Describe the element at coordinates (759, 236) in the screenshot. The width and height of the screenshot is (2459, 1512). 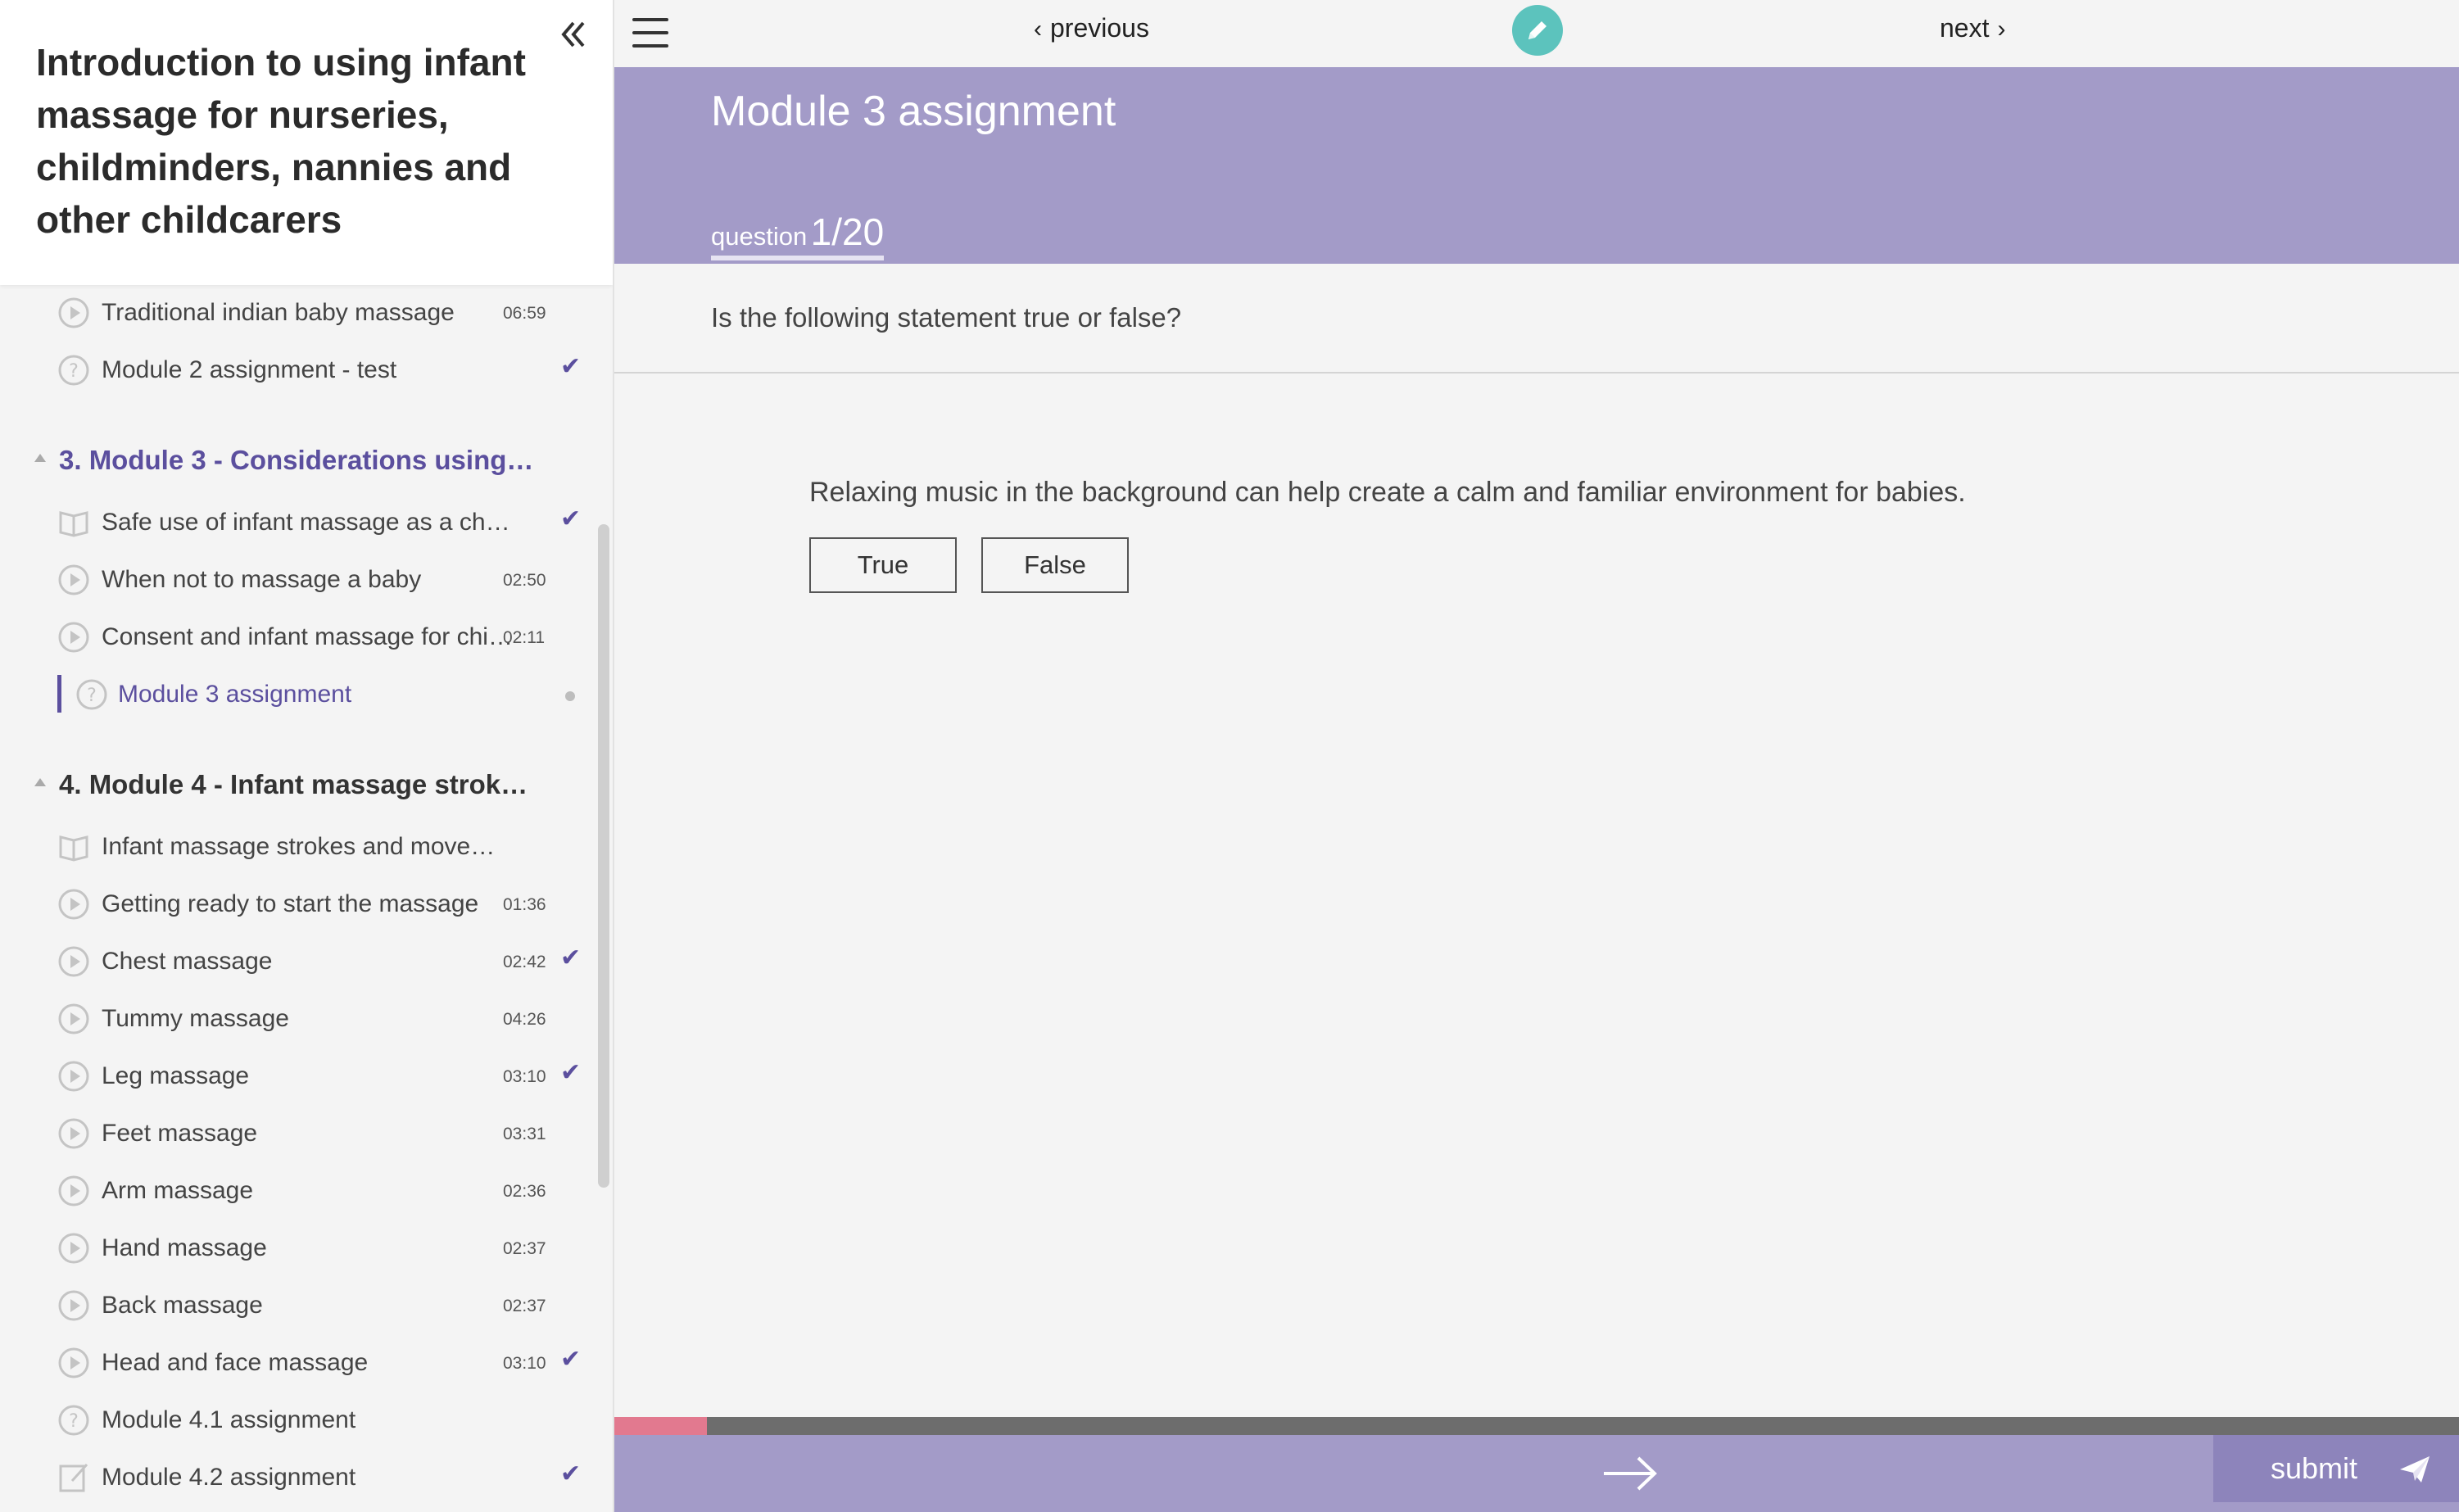
I see `question-word: question` at that location.